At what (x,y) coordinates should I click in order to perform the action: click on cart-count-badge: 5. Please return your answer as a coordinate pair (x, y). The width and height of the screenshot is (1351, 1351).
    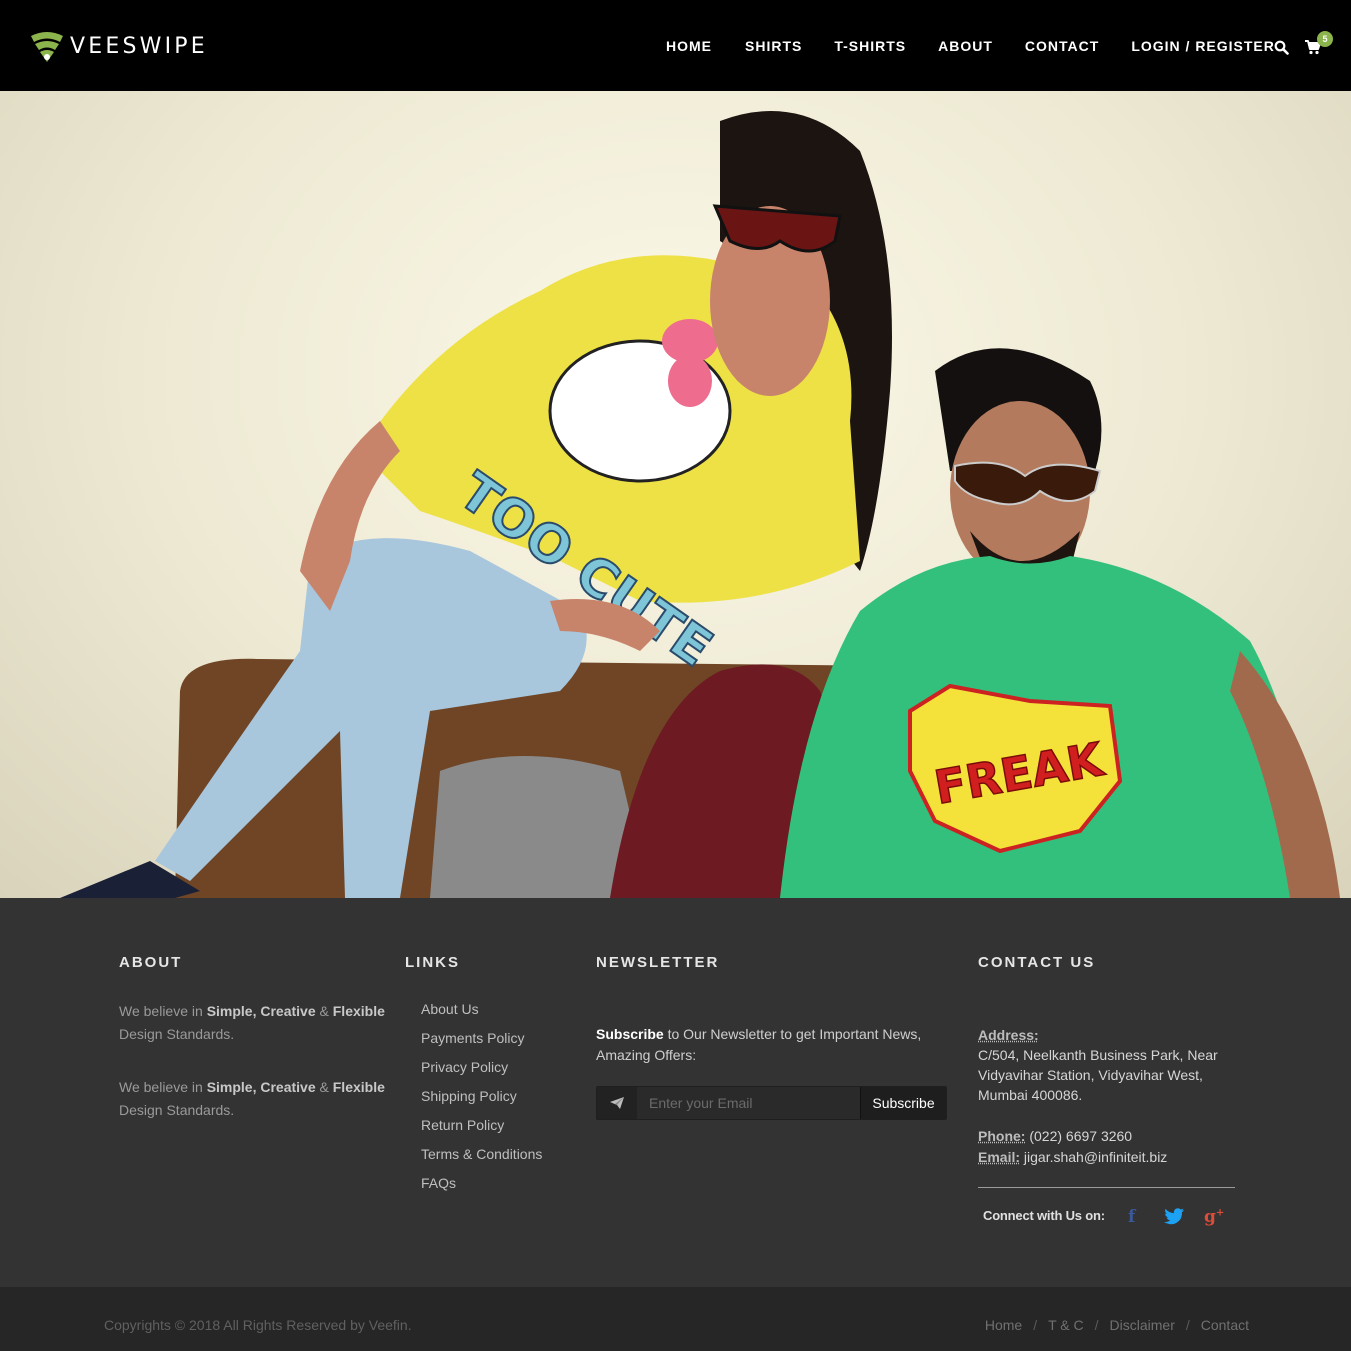
    Looking at the image, I should click on (1325, 39).